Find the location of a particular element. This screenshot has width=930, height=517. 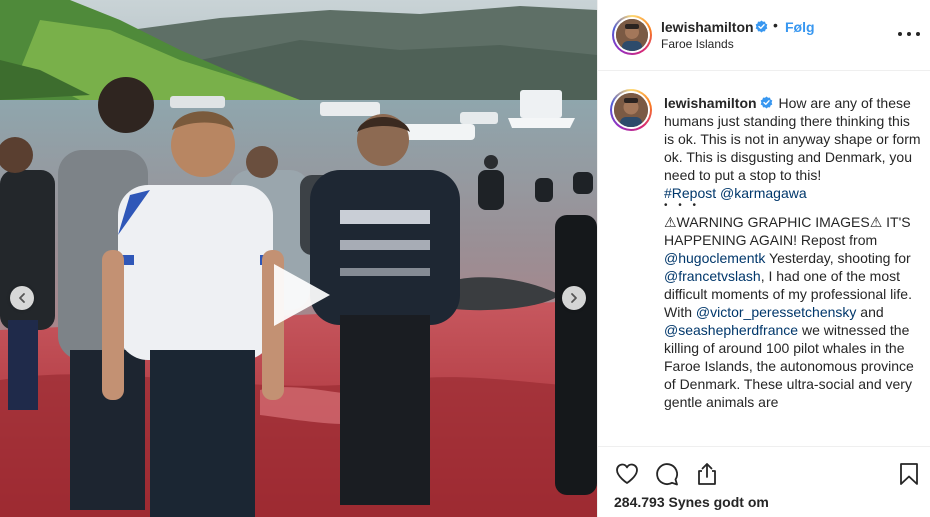

likes-count: 284.793 Synes godt om is located at coordinates (691, 502).